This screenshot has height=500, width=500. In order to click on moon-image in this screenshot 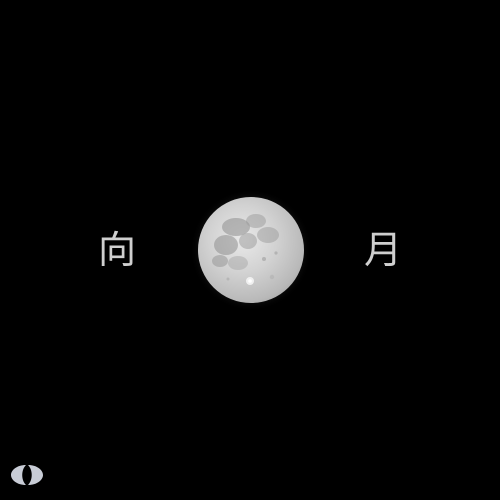, I will do `click(251, 250)`.